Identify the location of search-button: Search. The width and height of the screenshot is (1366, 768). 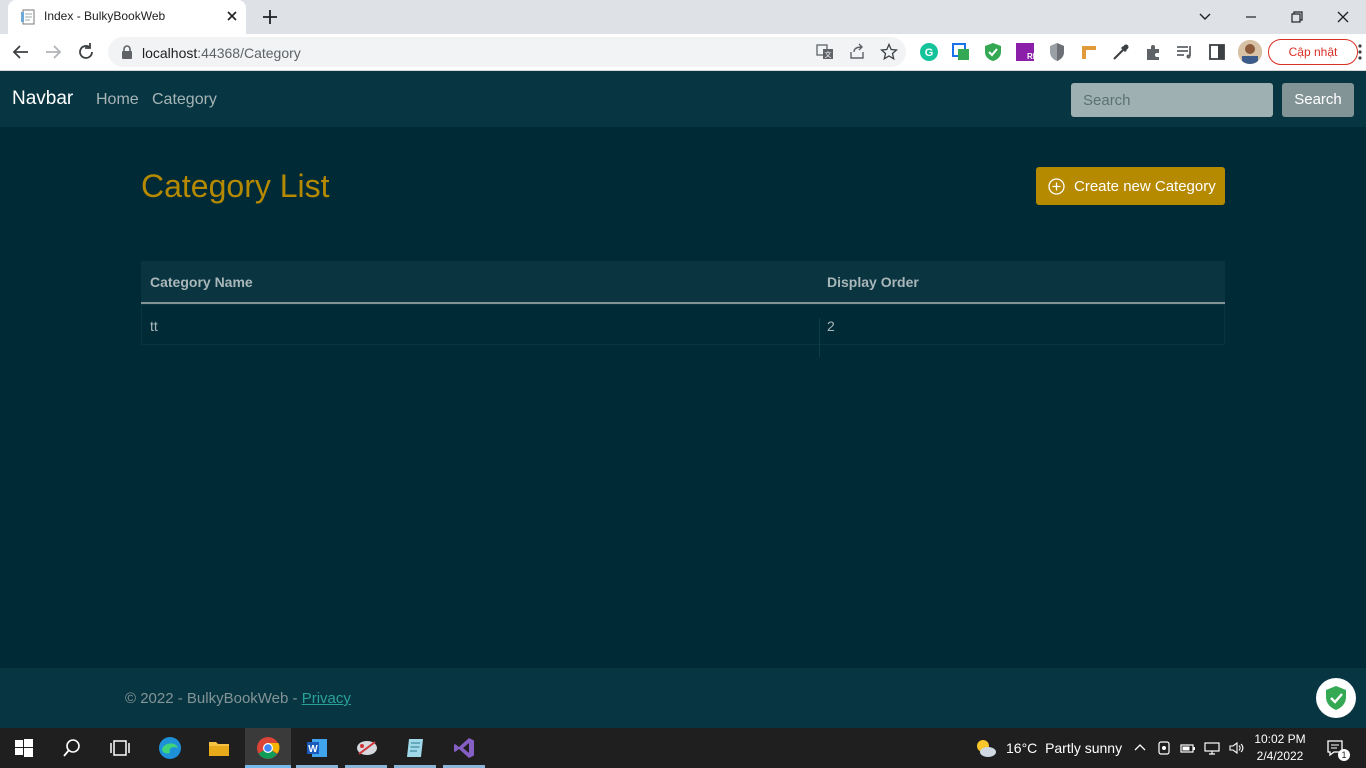
(1318, 100).